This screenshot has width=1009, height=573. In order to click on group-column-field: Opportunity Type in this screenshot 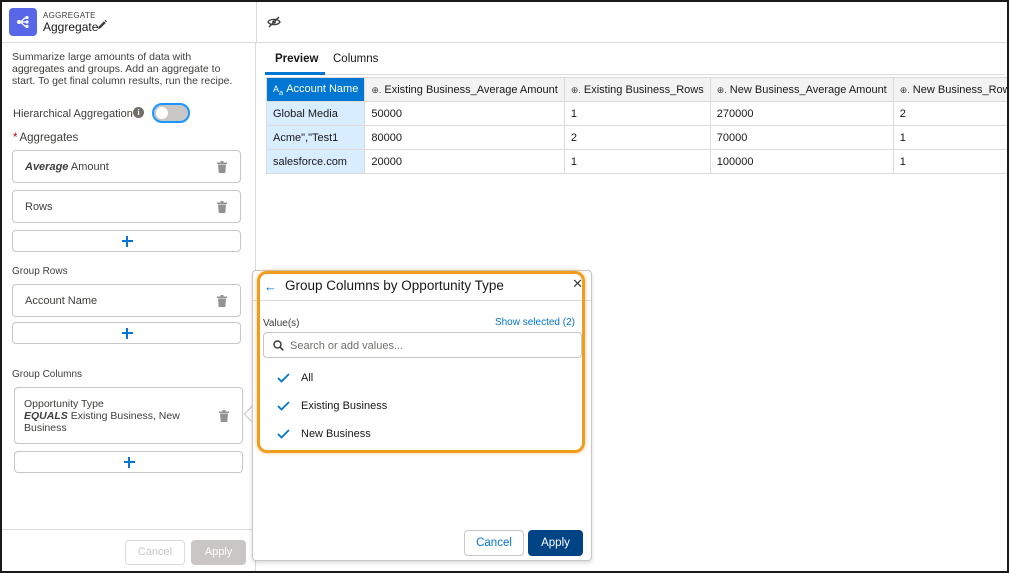, I will do `click(64, 404)`.